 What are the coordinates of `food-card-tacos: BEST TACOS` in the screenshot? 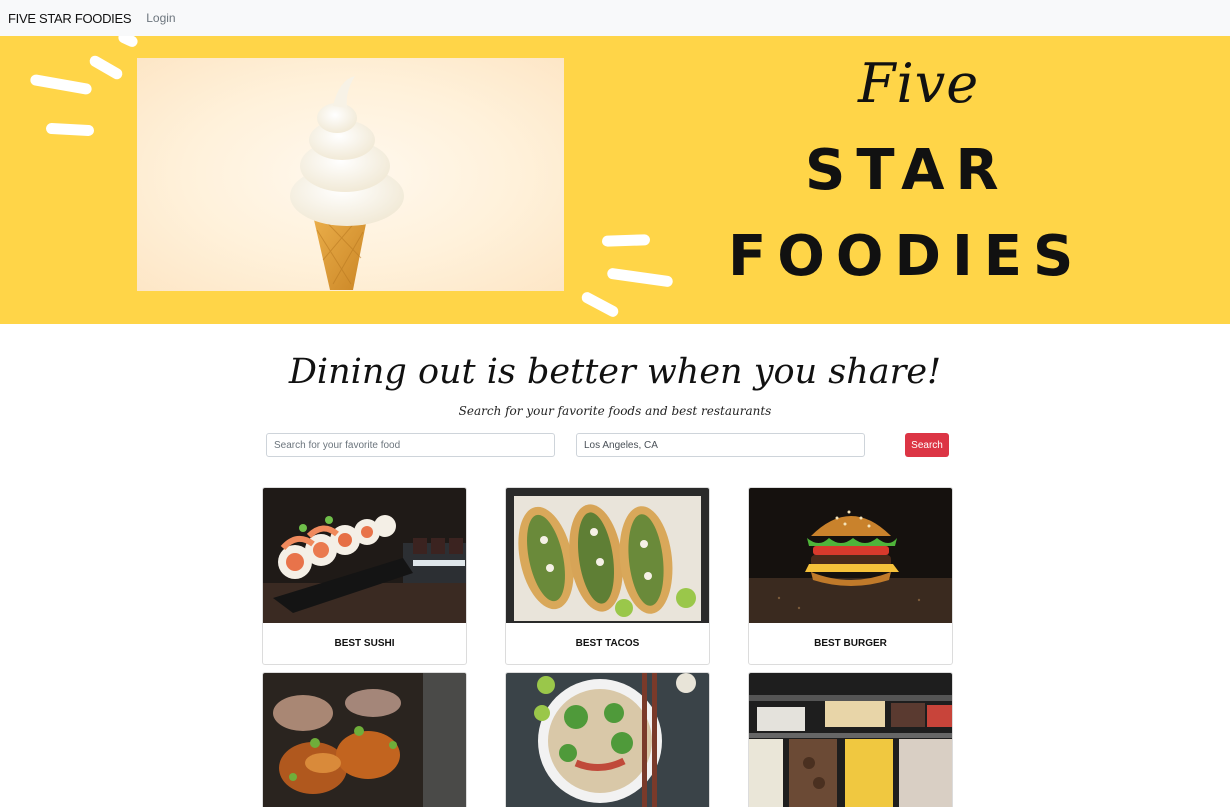 It's located at (607, 576).